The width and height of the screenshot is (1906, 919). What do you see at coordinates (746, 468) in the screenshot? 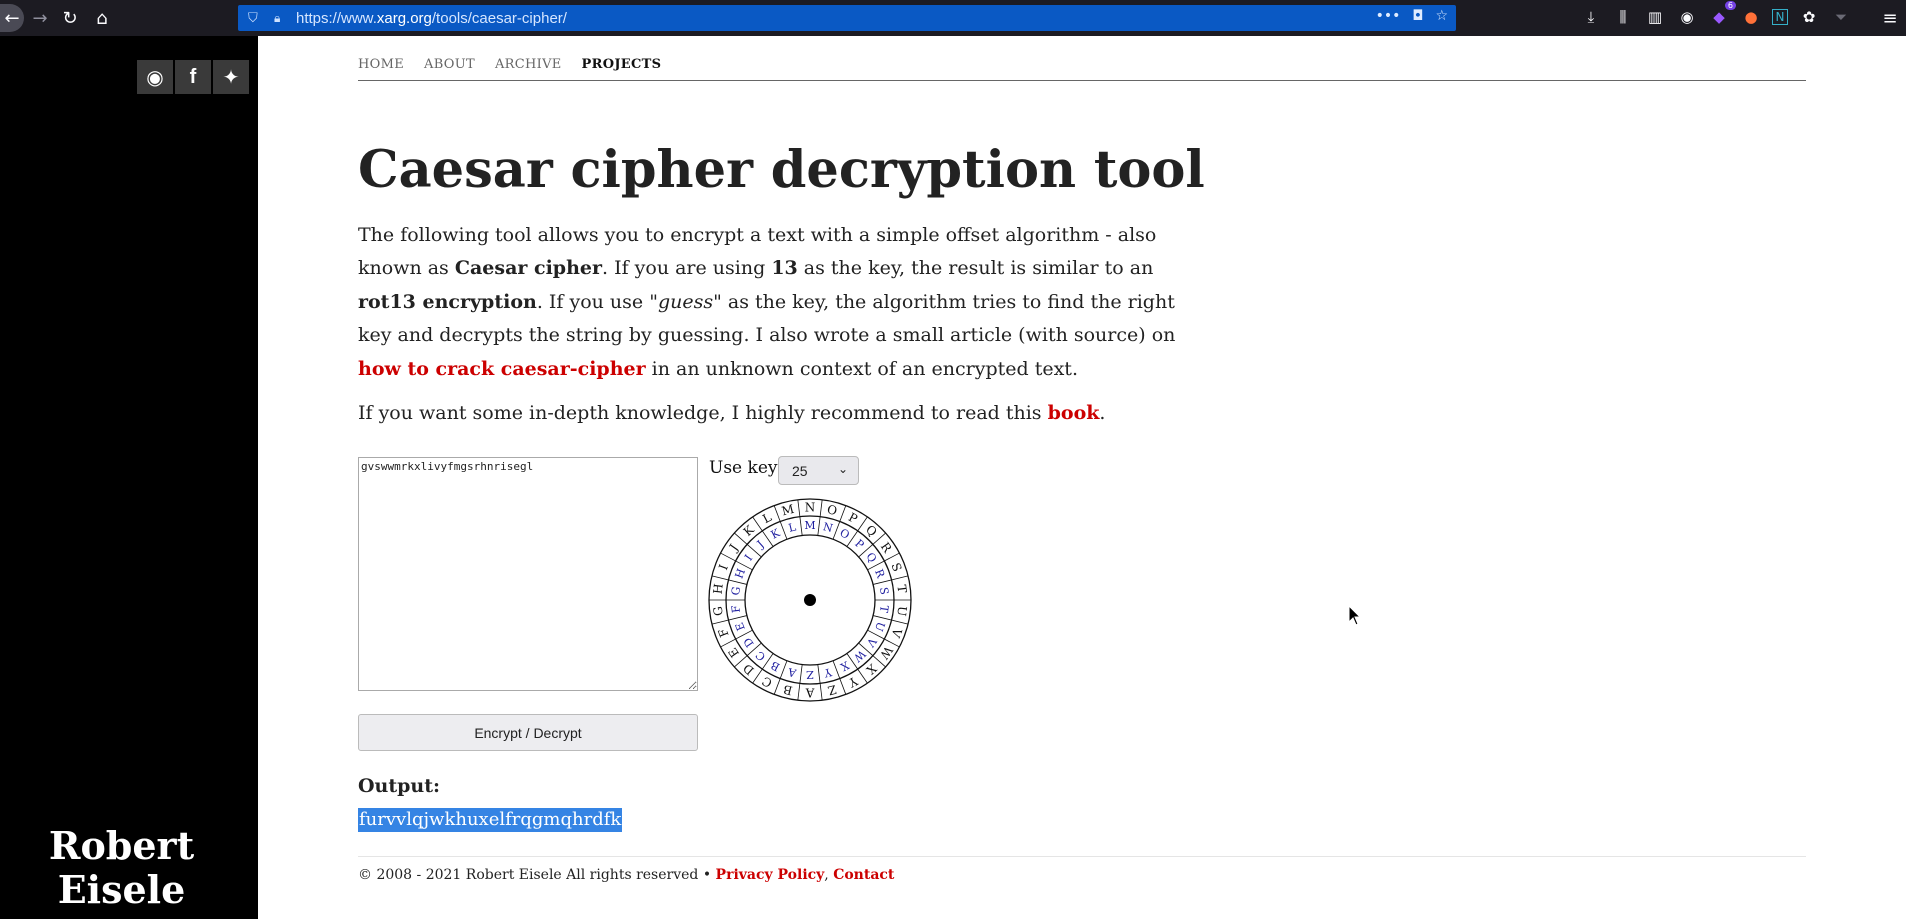
I see `key-label: Use key:` at bounding box center [746, 468].